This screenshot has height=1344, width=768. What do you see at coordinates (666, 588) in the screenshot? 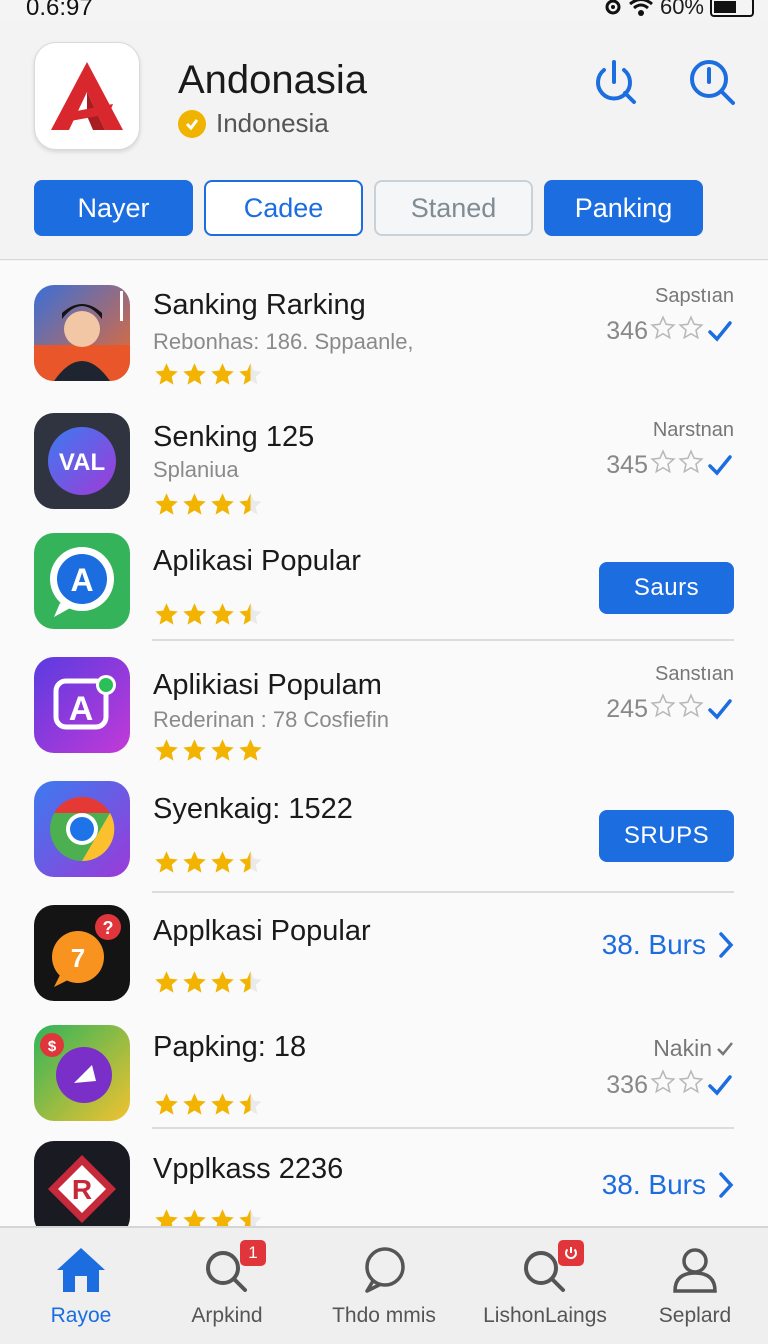
I see `saurs-button: Saurs` at bounding box center [666, 588].